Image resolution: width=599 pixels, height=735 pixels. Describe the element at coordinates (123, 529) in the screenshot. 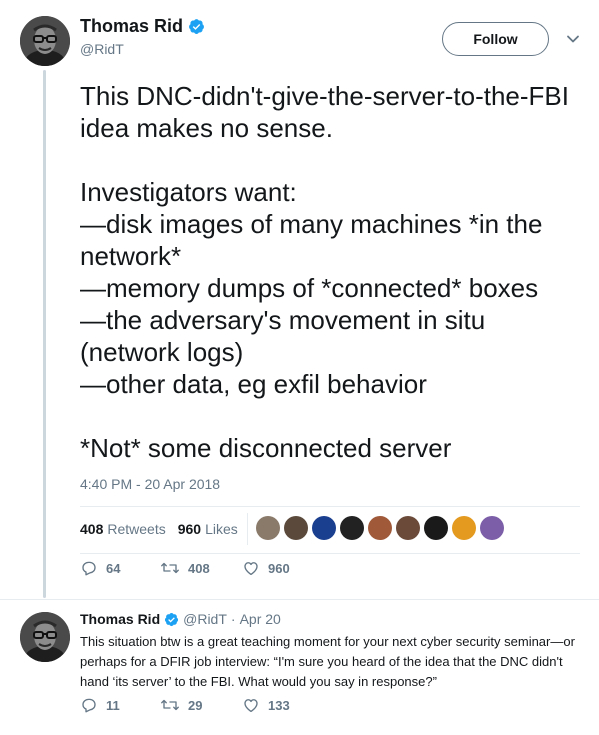

I see `retweets-stat: 408 Retweets` at that location.